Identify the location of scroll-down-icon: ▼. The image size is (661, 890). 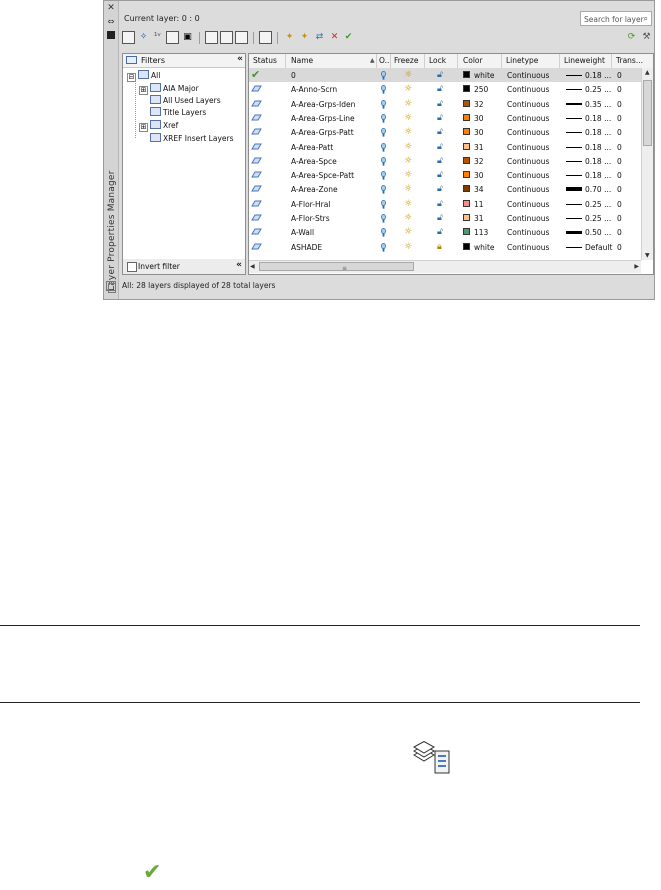
(647, 255).